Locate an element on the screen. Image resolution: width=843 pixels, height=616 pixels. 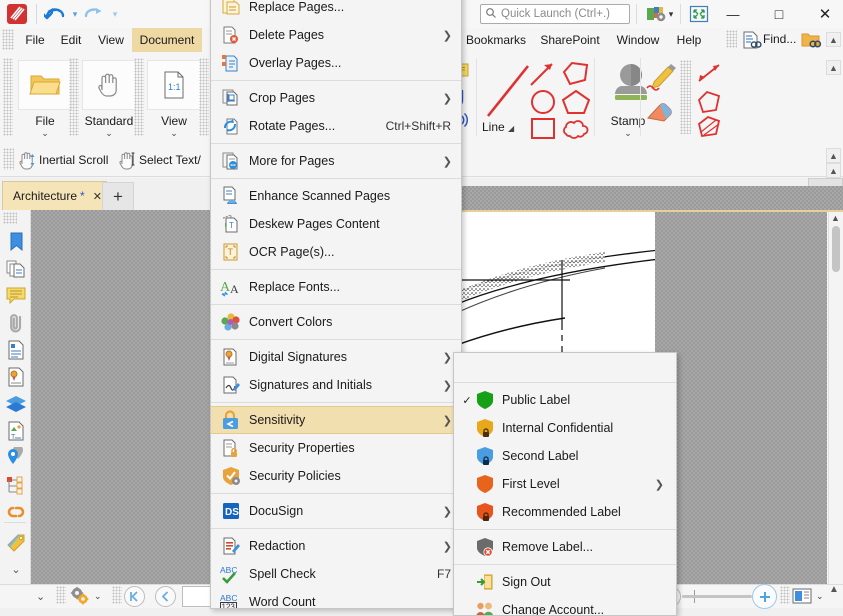
redo-button is located at coordinates (95, 14).